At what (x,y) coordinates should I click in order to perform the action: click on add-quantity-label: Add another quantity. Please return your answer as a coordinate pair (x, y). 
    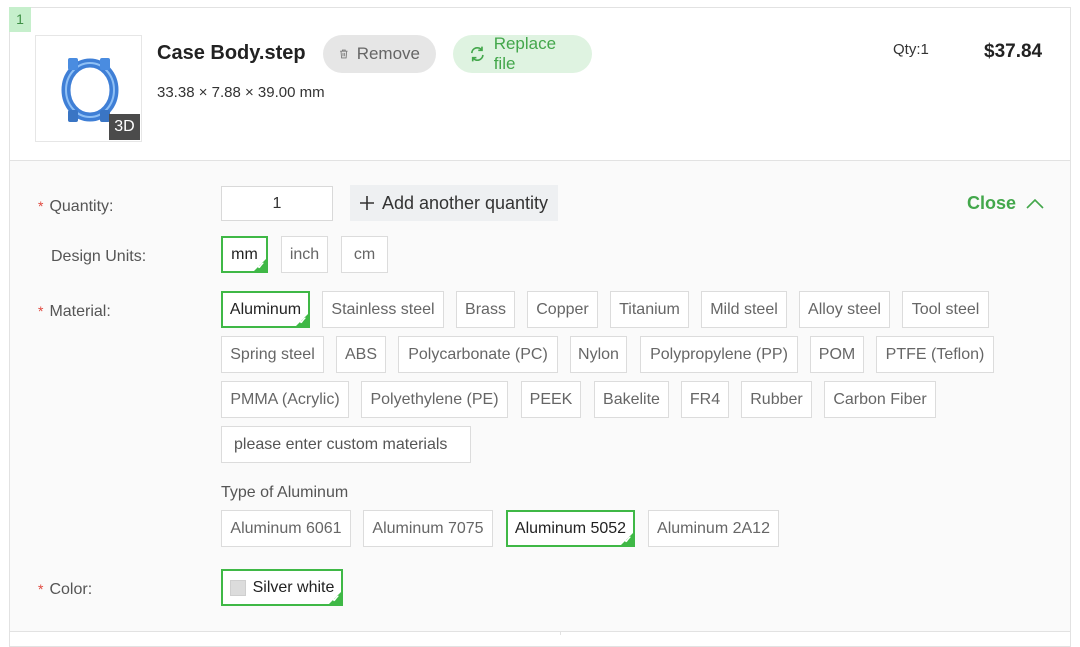
    Looking at the image, I should click on (465, 202).